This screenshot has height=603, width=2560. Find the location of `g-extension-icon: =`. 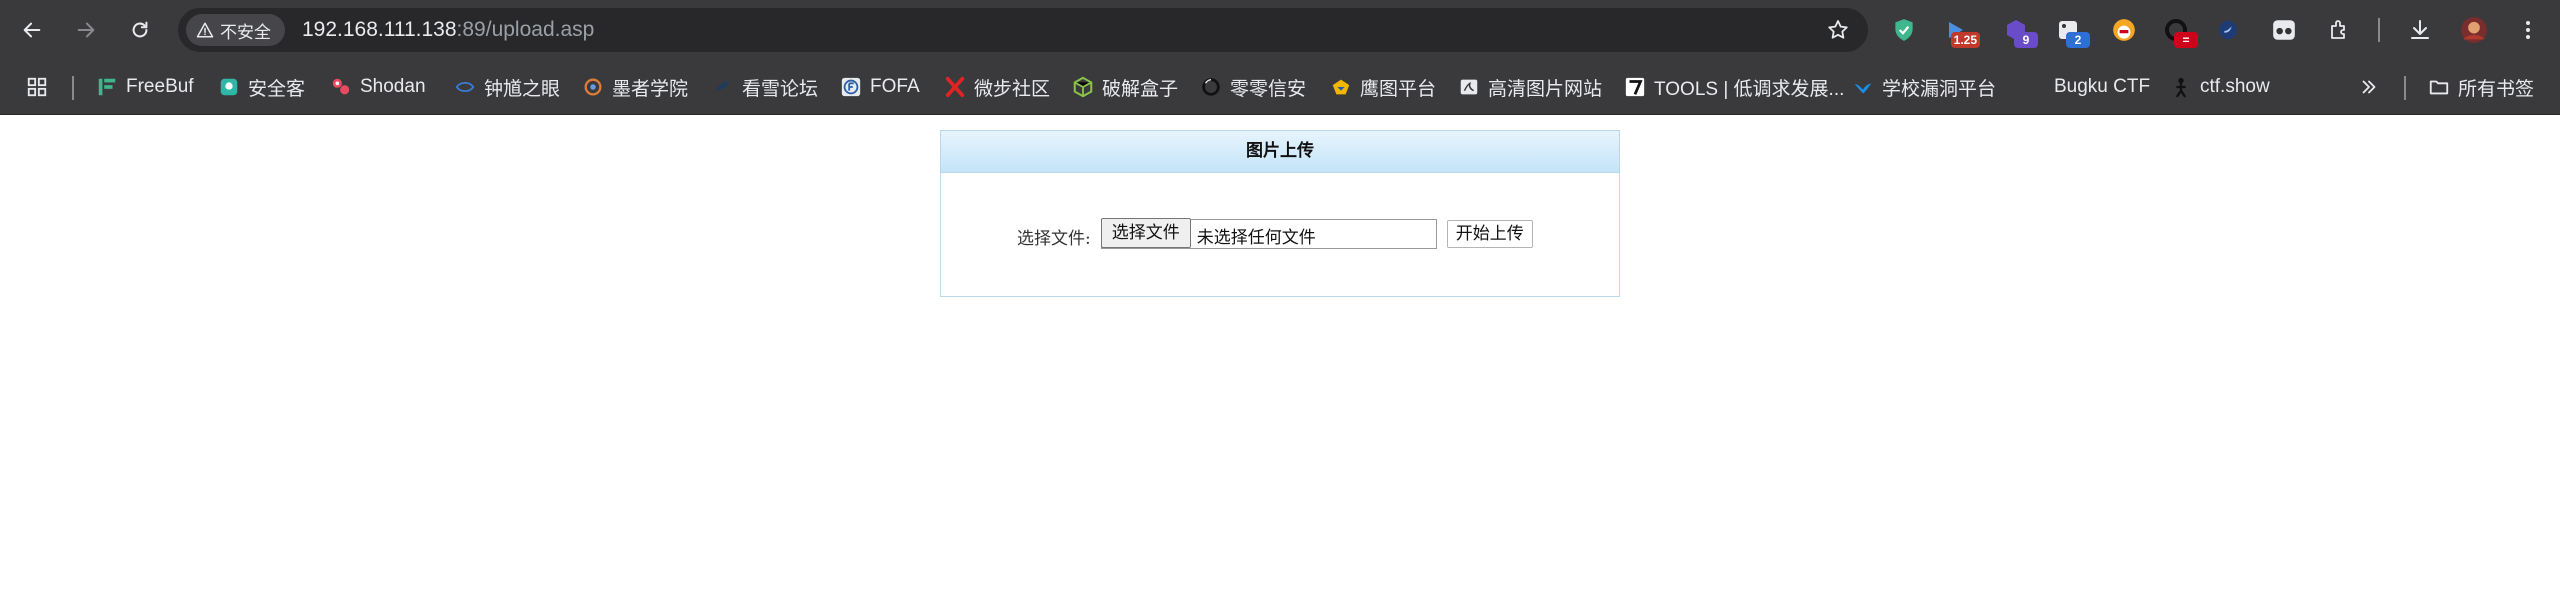

g-extension-icon: = is located at coordinates (2179, 31).